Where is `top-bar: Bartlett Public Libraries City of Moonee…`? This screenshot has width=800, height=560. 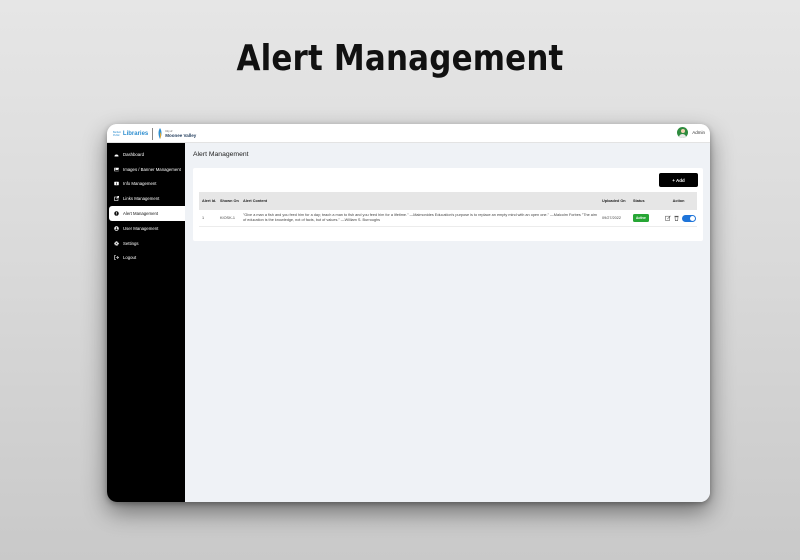
top-bar: Bartlett Public Libraries City of Moonee… is located at coordinates (408, 133).